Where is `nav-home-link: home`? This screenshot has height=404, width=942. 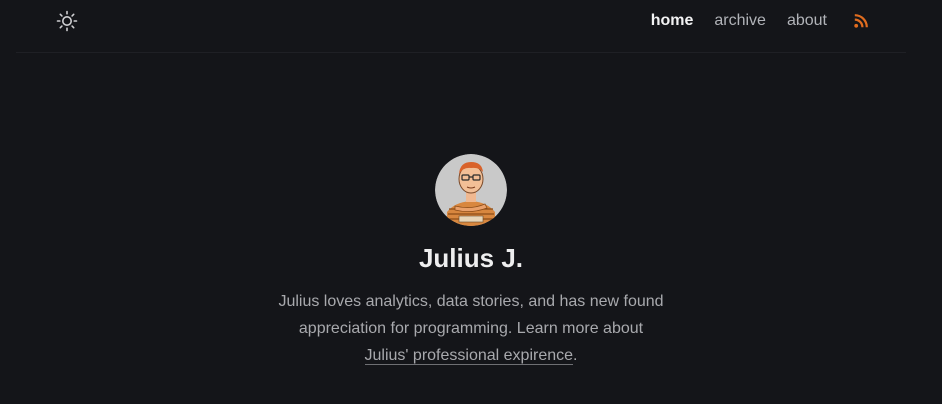 nav-home-link: home is located at coordinates (672, 21).